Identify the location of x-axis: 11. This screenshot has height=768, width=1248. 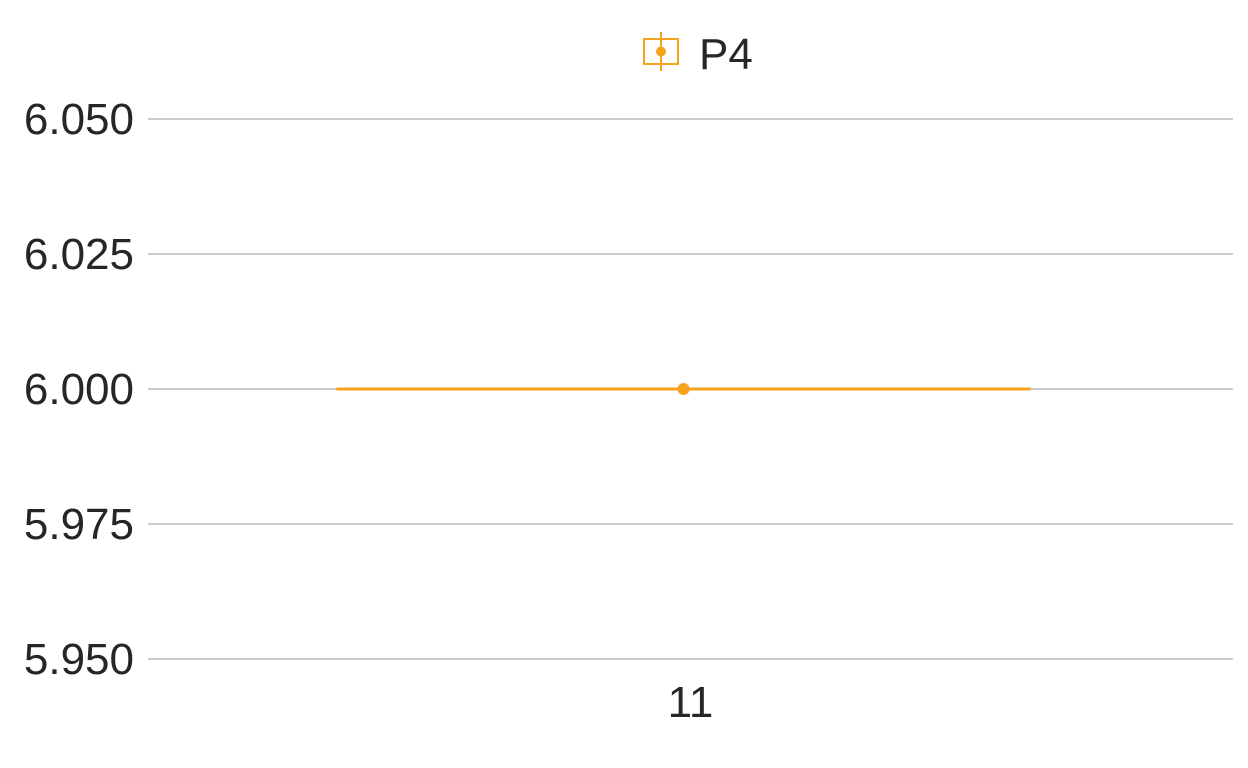
(691, 702).